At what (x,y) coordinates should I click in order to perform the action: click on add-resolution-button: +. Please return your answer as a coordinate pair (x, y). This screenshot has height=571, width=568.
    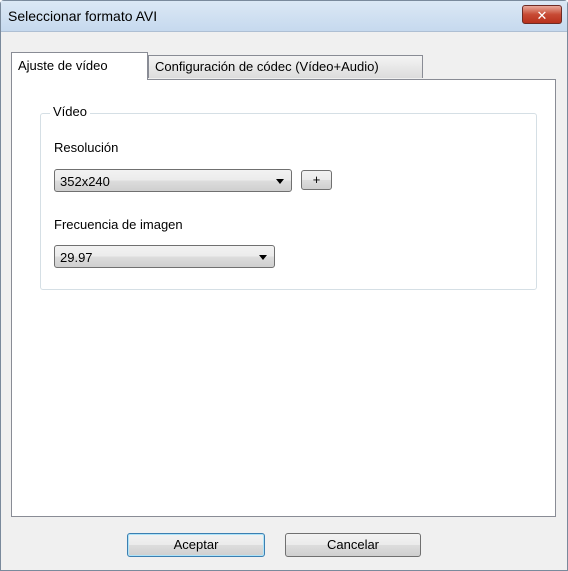
    Looking at the image, I should click on (316, 180).